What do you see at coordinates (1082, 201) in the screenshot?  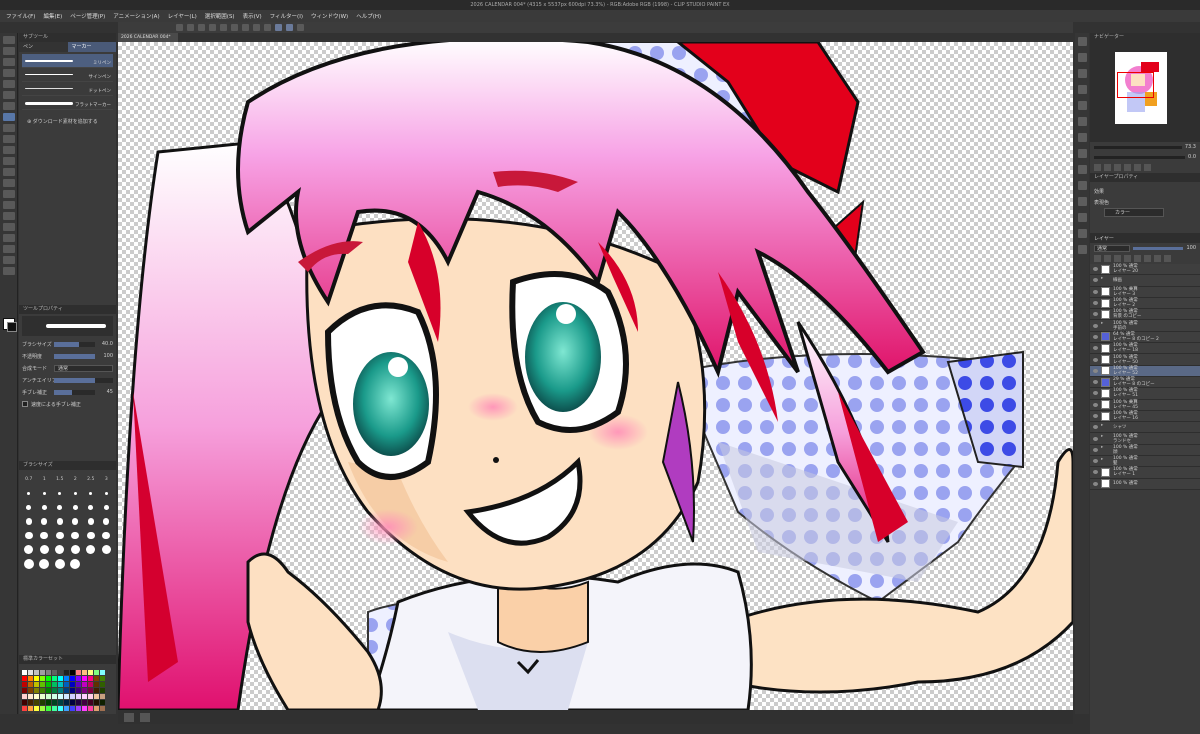 I see `color-slider-icon` at bounding box center [1082, 201].